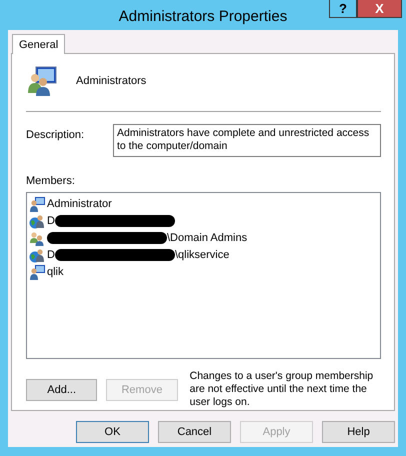 The height and width of the screenshot is (456, 406). Describe the element at coordinates (39, 44) in the screenshot. I see `tab: General` at that location.